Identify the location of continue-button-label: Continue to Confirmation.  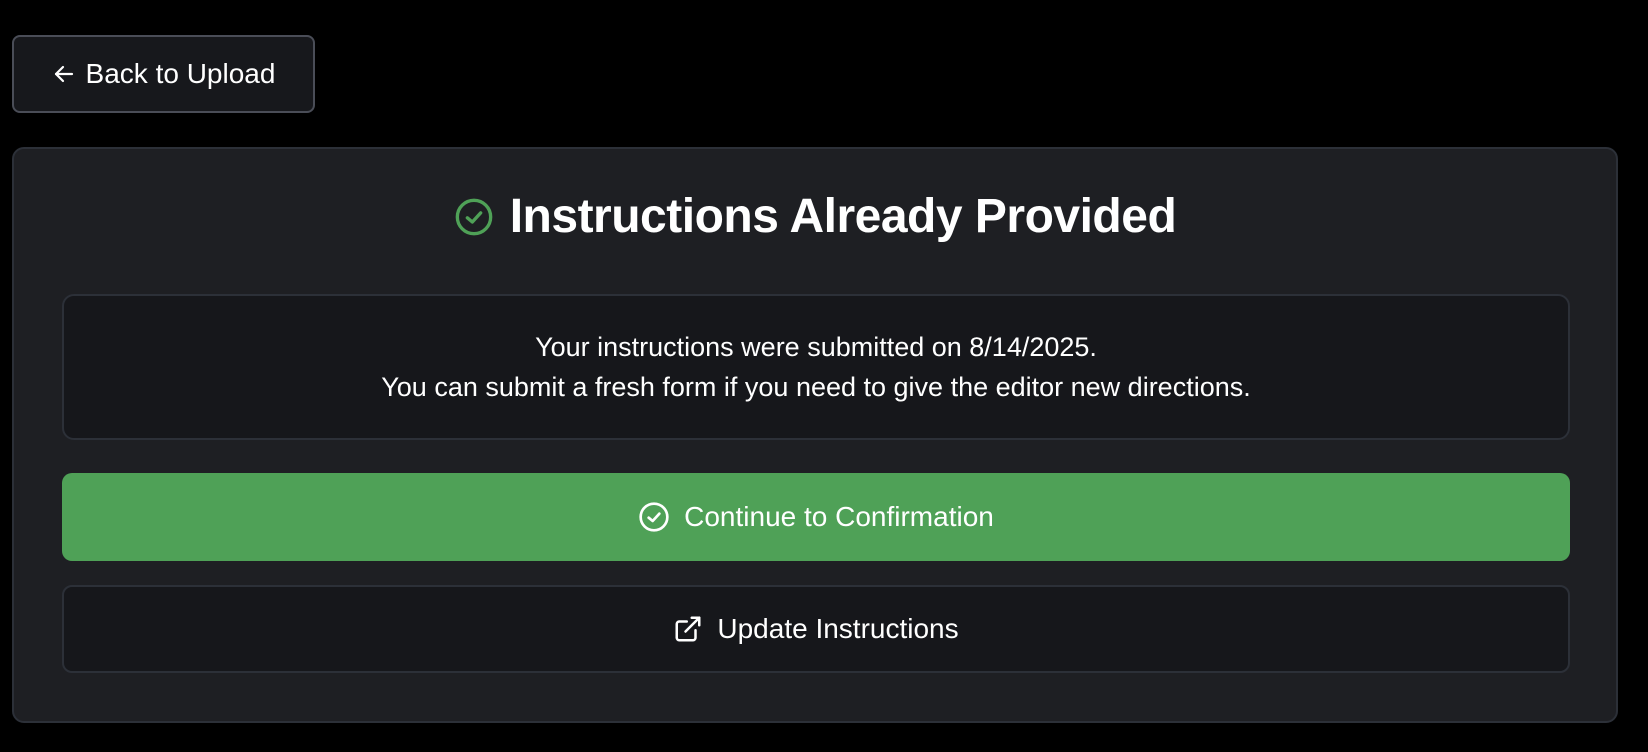
(839, 516).